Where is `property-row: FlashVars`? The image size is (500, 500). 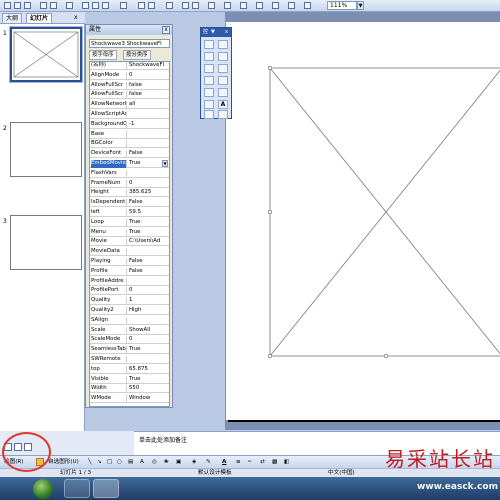
property-row: FlashVars is located at coordinates (129, 173).